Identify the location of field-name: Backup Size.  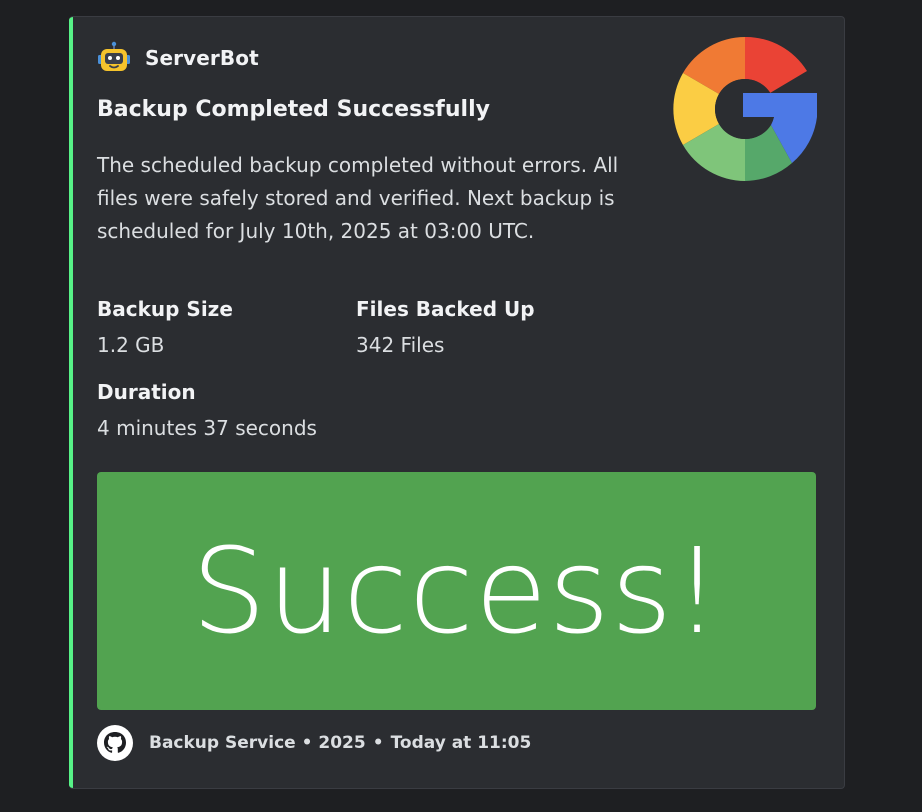
(165, 309).